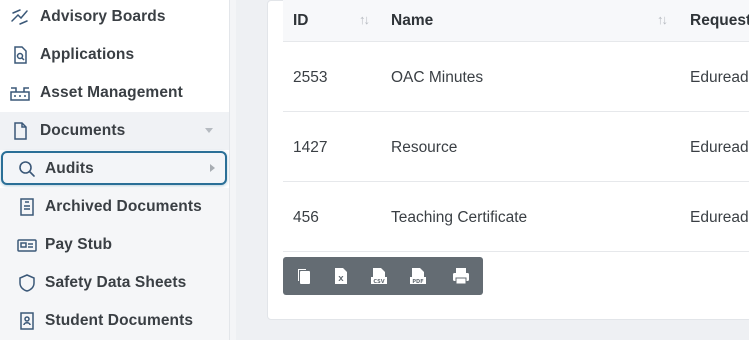  What do you see at coordinates (103, 16) in the screenshot?
I see `sidebar-item-label: Advisory Boards` at bounding box center [103, 16].